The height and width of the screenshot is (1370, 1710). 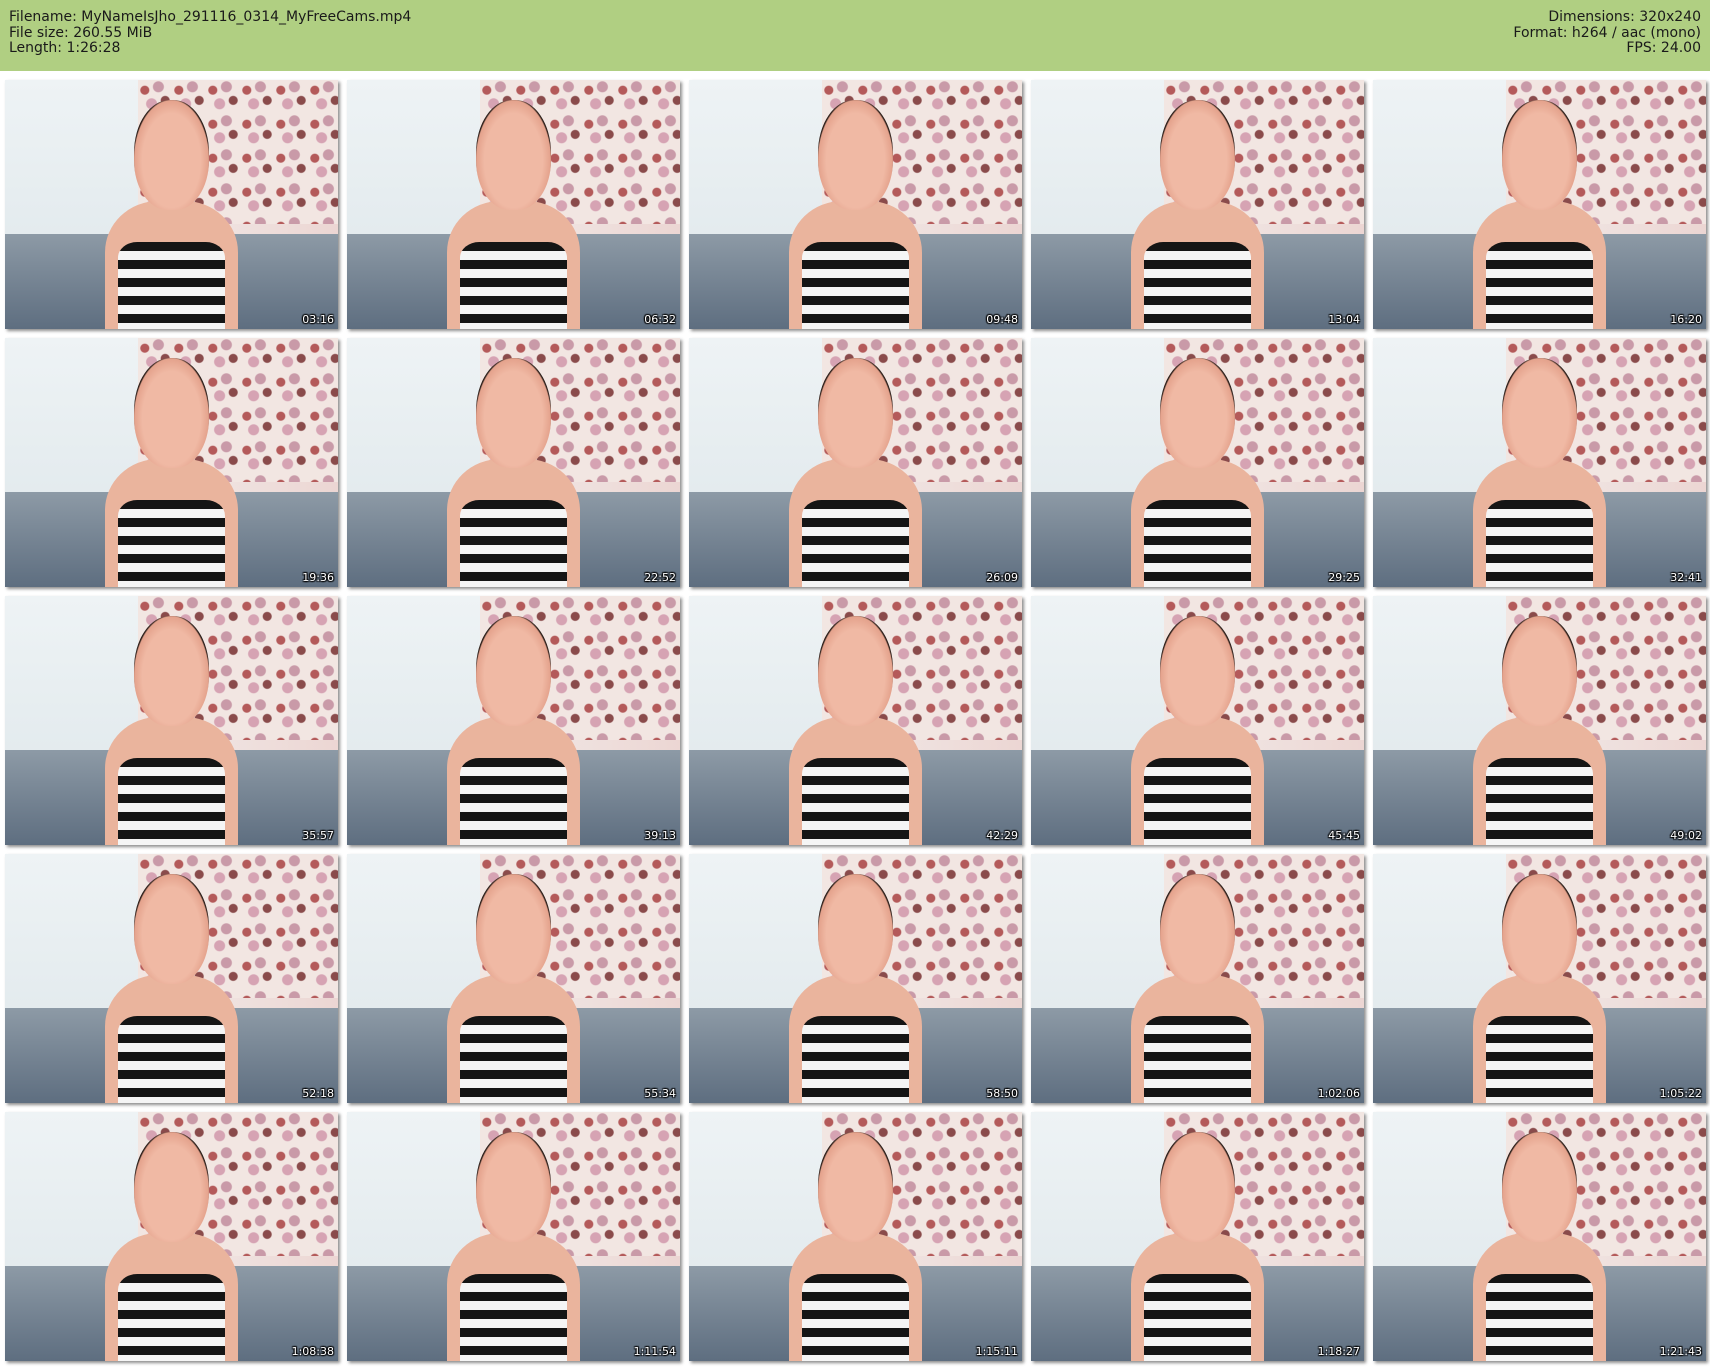 I want to click on video-frame-thumbnail: 13:04, so click(x=1197, y=204).